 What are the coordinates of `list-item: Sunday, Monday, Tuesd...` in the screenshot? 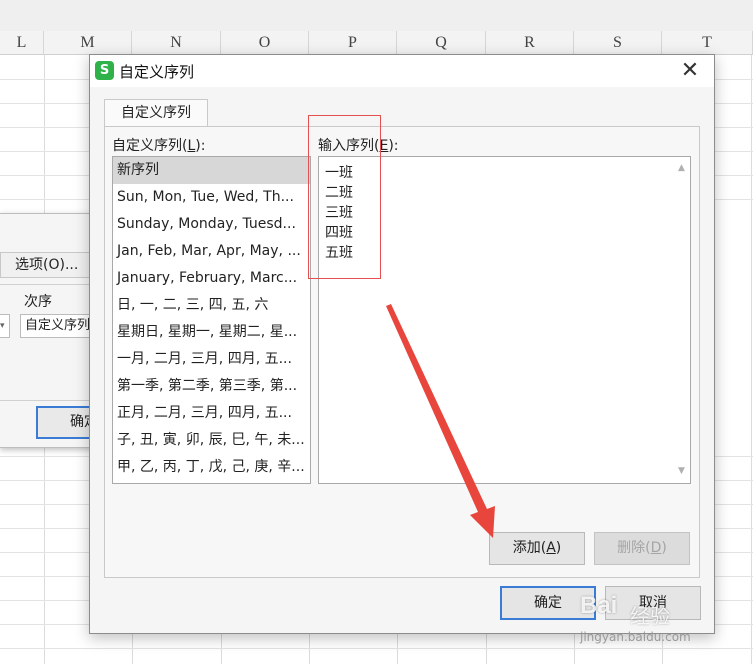 It's located at (211, 224).